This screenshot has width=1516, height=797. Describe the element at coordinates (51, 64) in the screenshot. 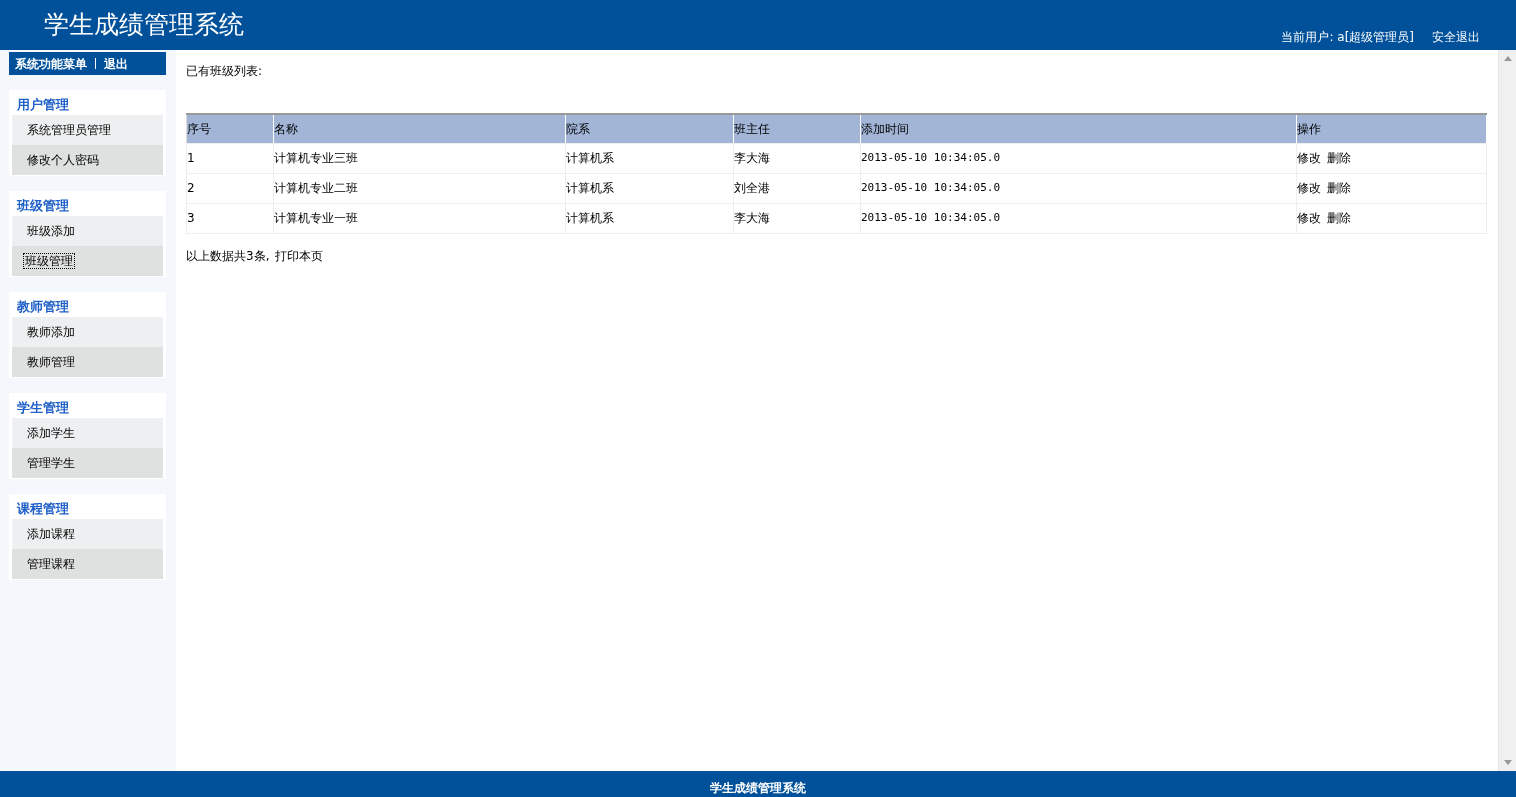

I see `menu-title: 系统功能菜单` at that location.